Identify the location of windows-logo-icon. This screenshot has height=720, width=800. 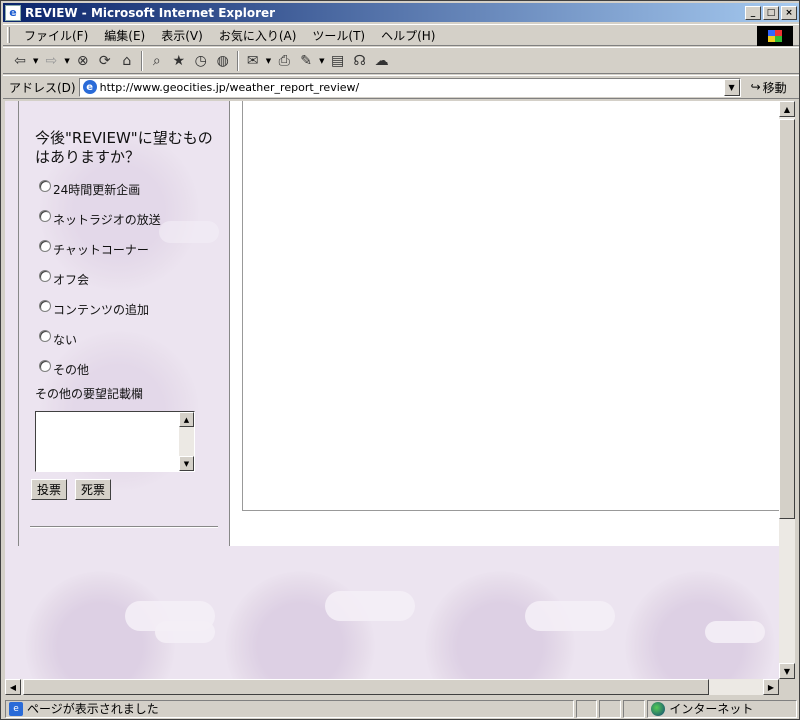
(775, 36).